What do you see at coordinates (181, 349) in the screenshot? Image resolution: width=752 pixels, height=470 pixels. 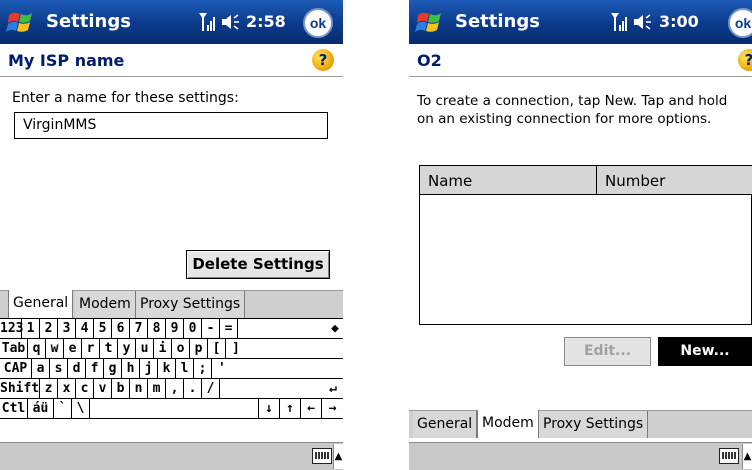 I see `key: o` at bounding box center [181, 349].